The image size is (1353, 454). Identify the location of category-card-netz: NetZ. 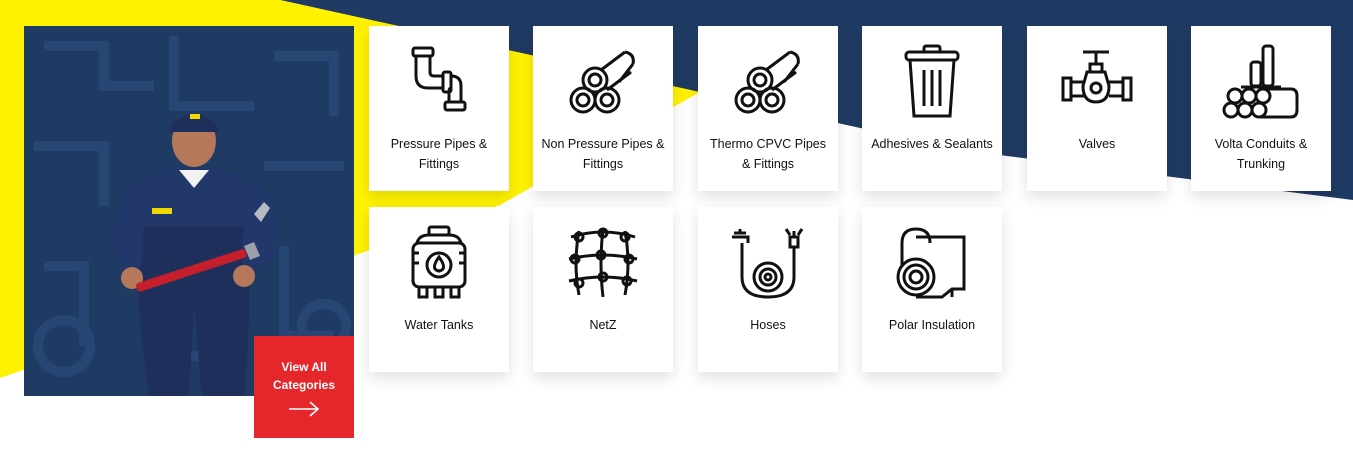
(603, 289).